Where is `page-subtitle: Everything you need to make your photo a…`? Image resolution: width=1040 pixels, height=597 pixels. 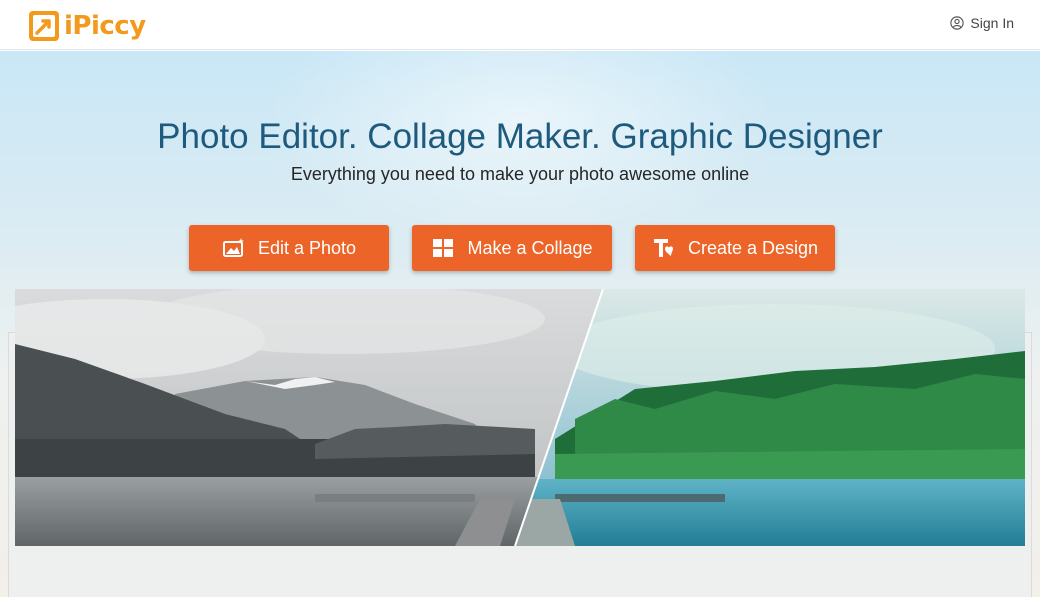 page-subtitle: Everything you need to make your photo a… is located at coordinates (520, 174).